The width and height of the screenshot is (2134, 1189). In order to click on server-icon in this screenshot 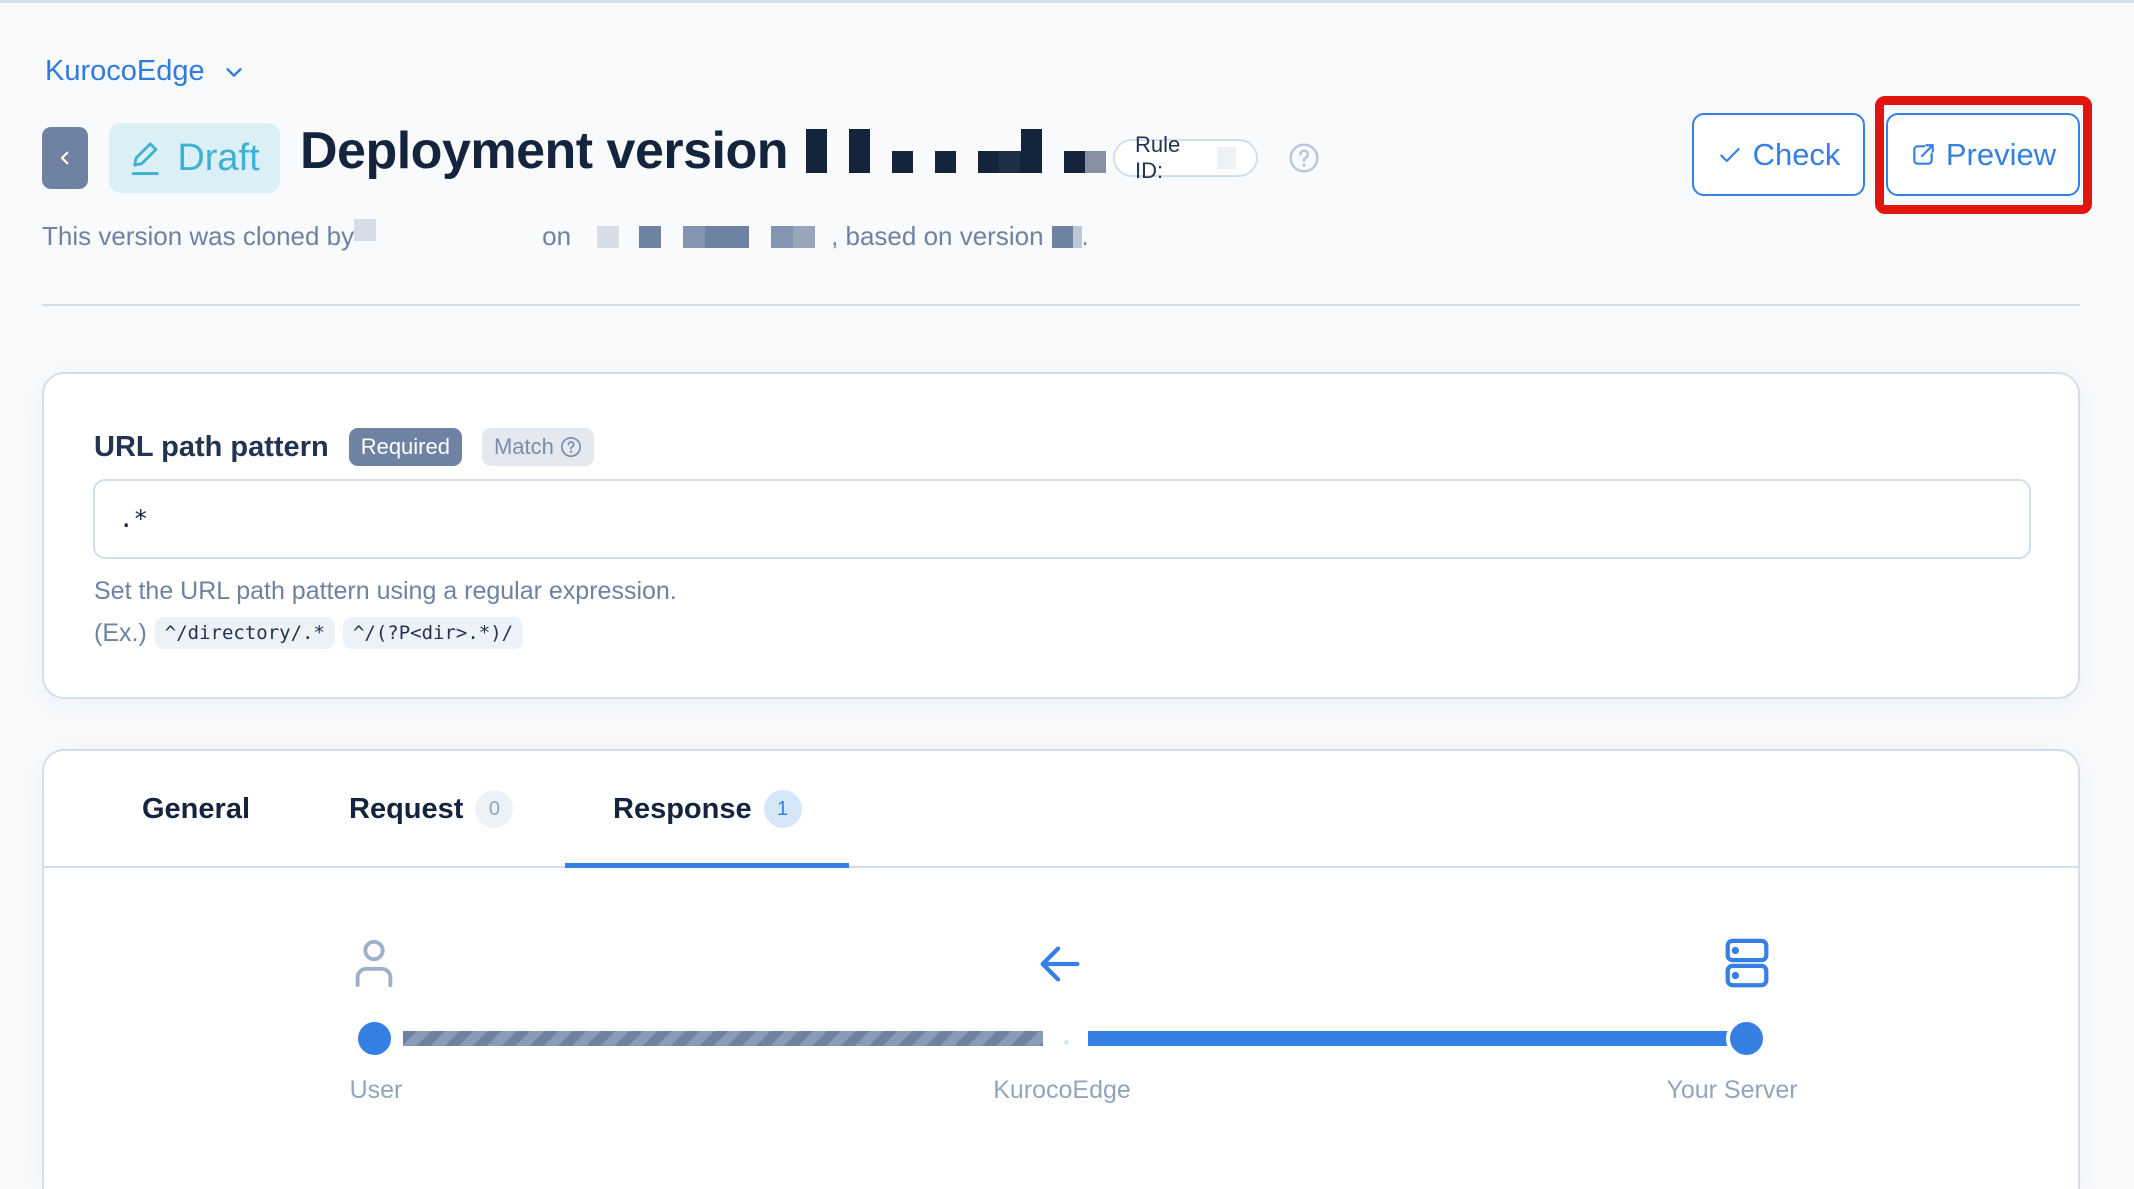, I will do `click(1747, 963)`.